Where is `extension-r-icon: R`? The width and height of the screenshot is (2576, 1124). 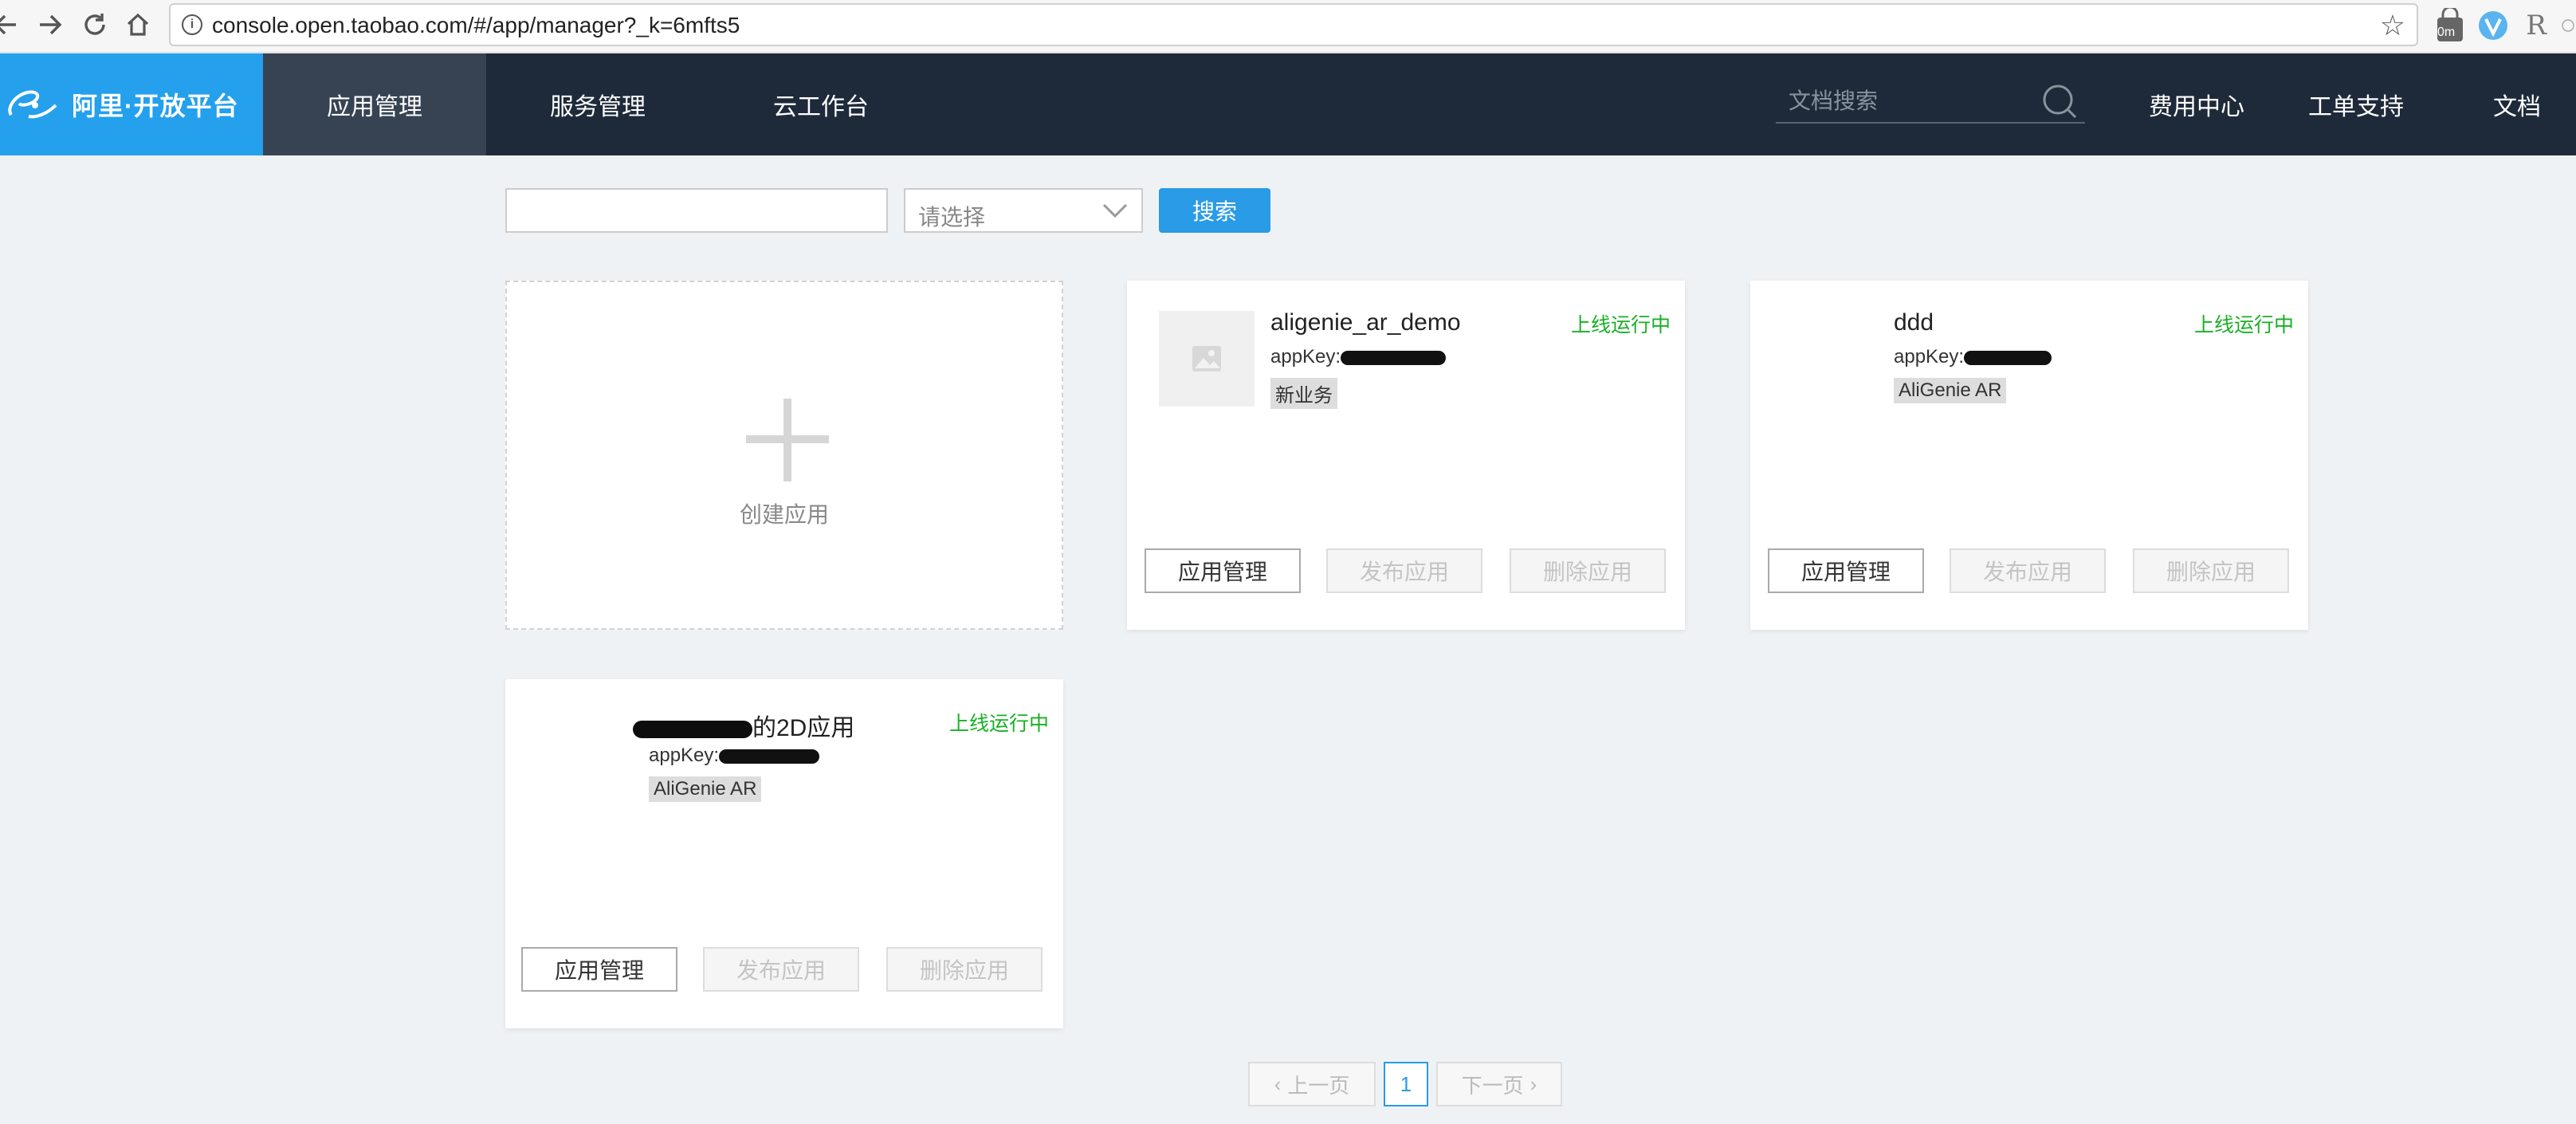 extension-r-icon: R is located at coordinates (2536, 26).